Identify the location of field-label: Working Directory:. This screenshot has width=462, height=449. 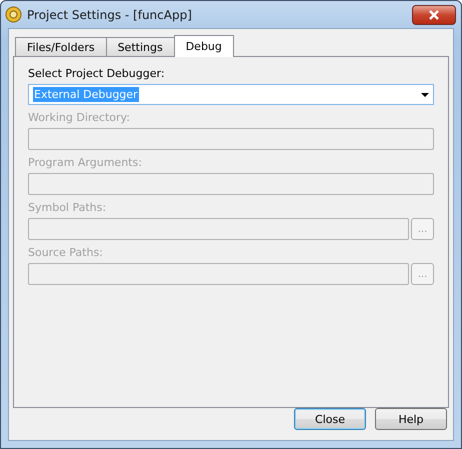
(79, 118).